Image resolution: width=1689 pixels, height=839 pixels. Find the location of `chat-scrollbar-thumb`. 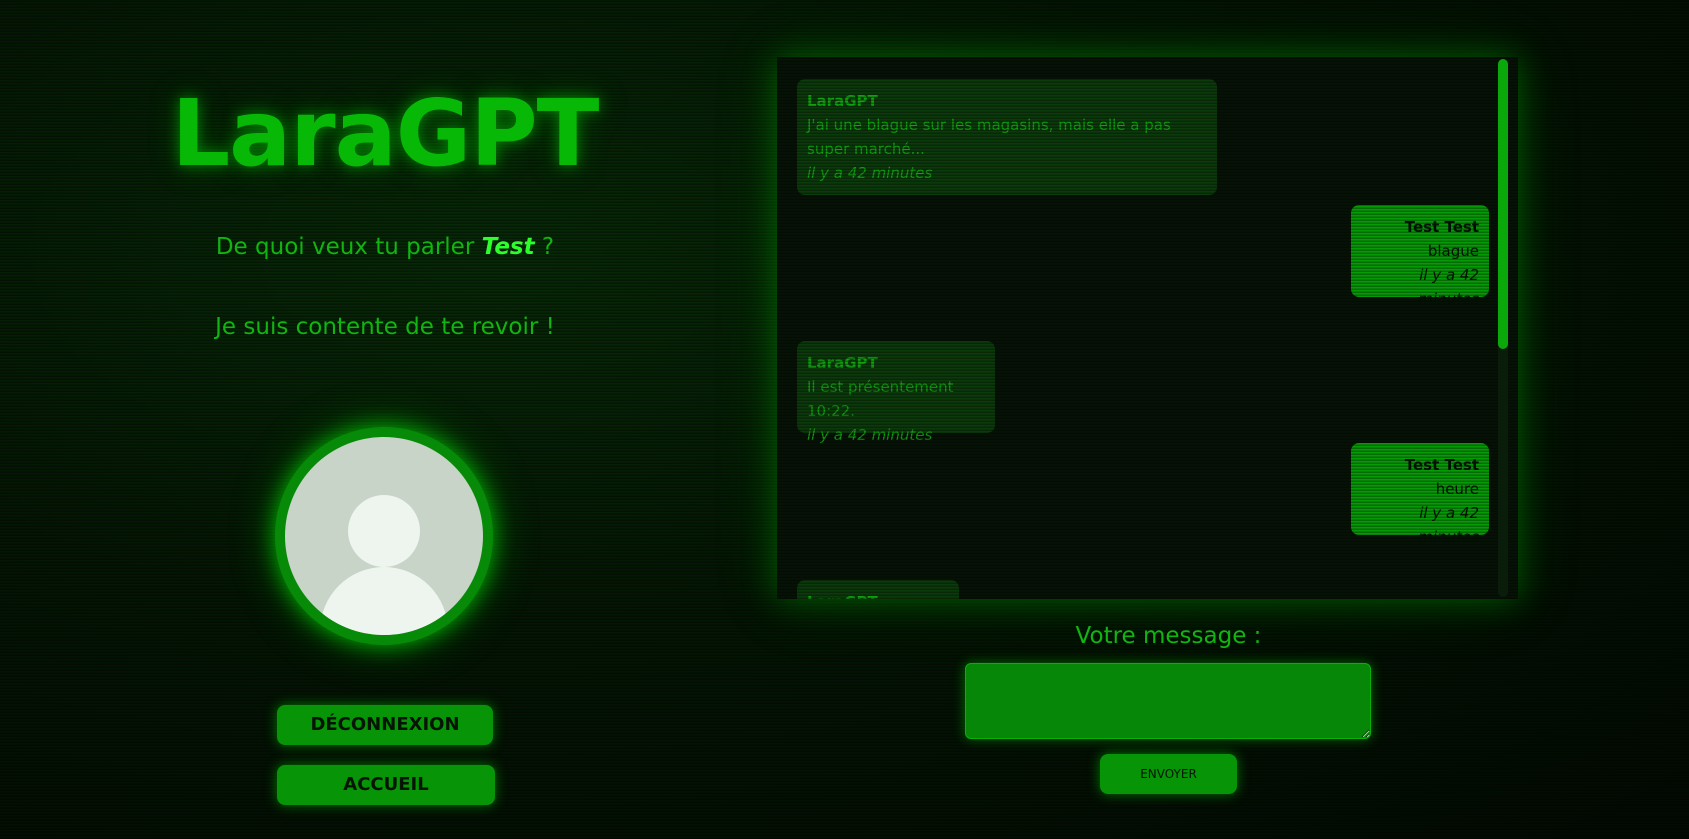

chat-scrollbar-thumb is located at coordinates (1503, 204).